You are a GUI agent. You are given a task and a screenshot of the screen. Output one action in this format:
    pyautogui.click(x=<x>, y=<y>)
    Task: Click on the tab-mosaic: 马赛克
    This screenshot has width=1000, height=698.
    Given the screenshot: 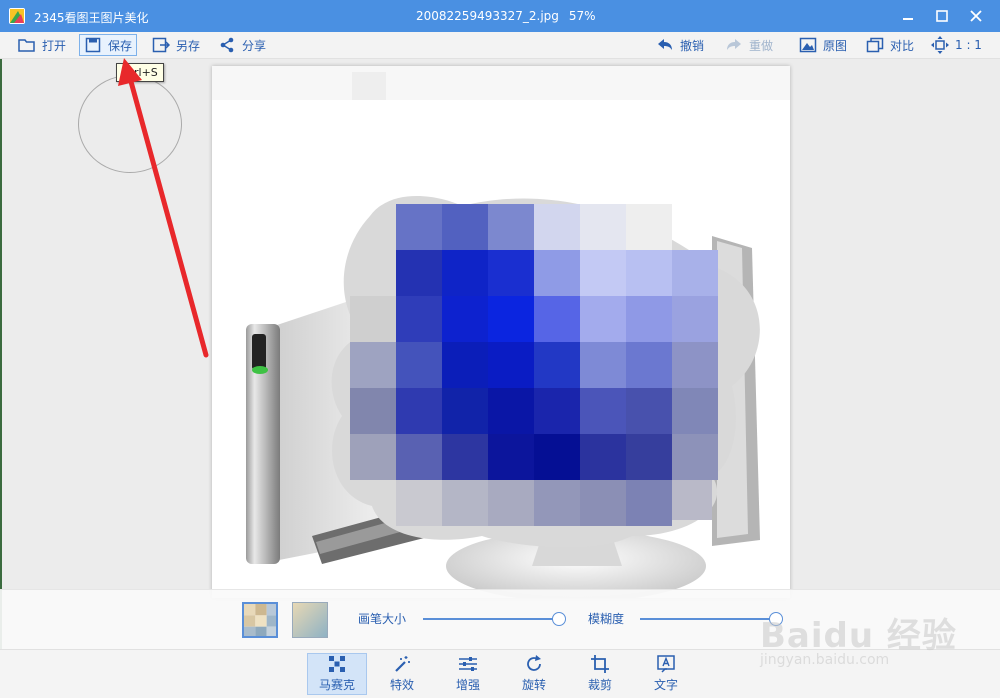 What is the action you would take?
    pyautogui.click(x=337, y=674)
    